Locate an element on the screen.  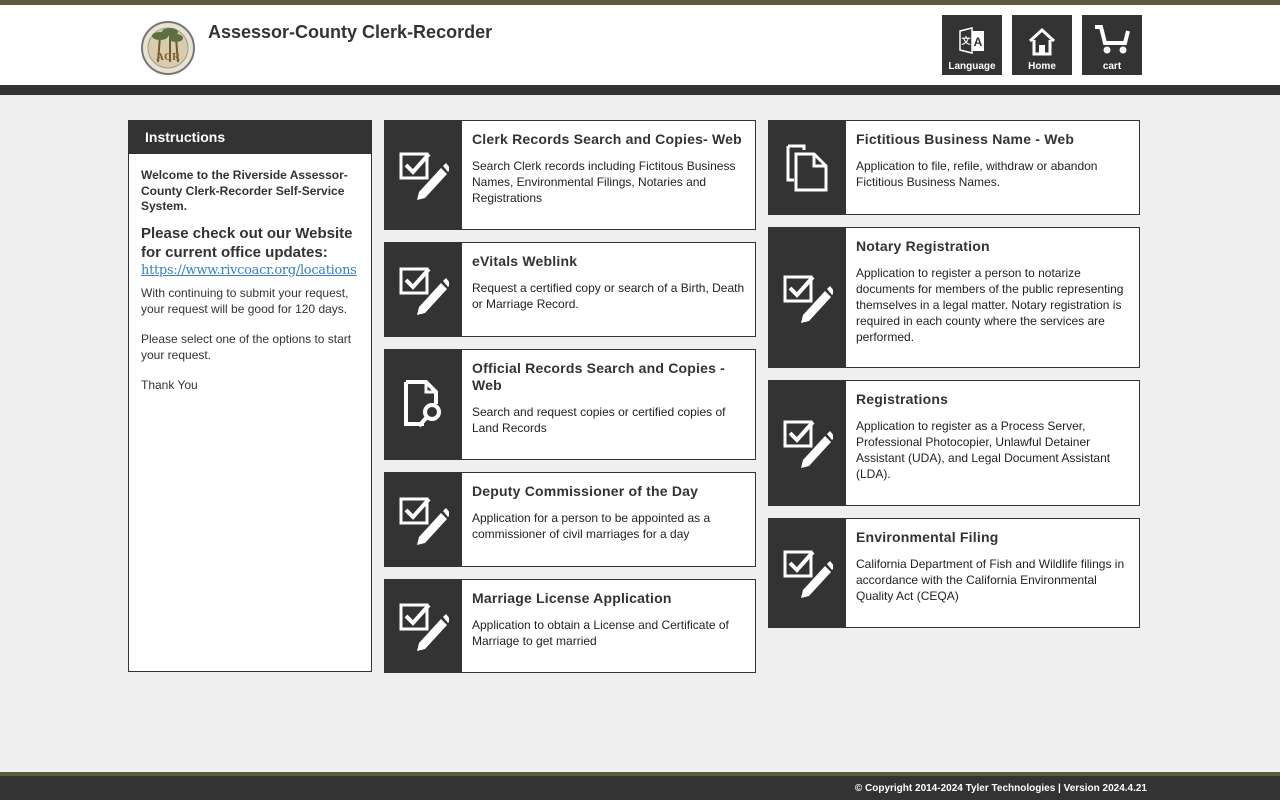
copy-documents-icon is located at coordinates (807, 167).